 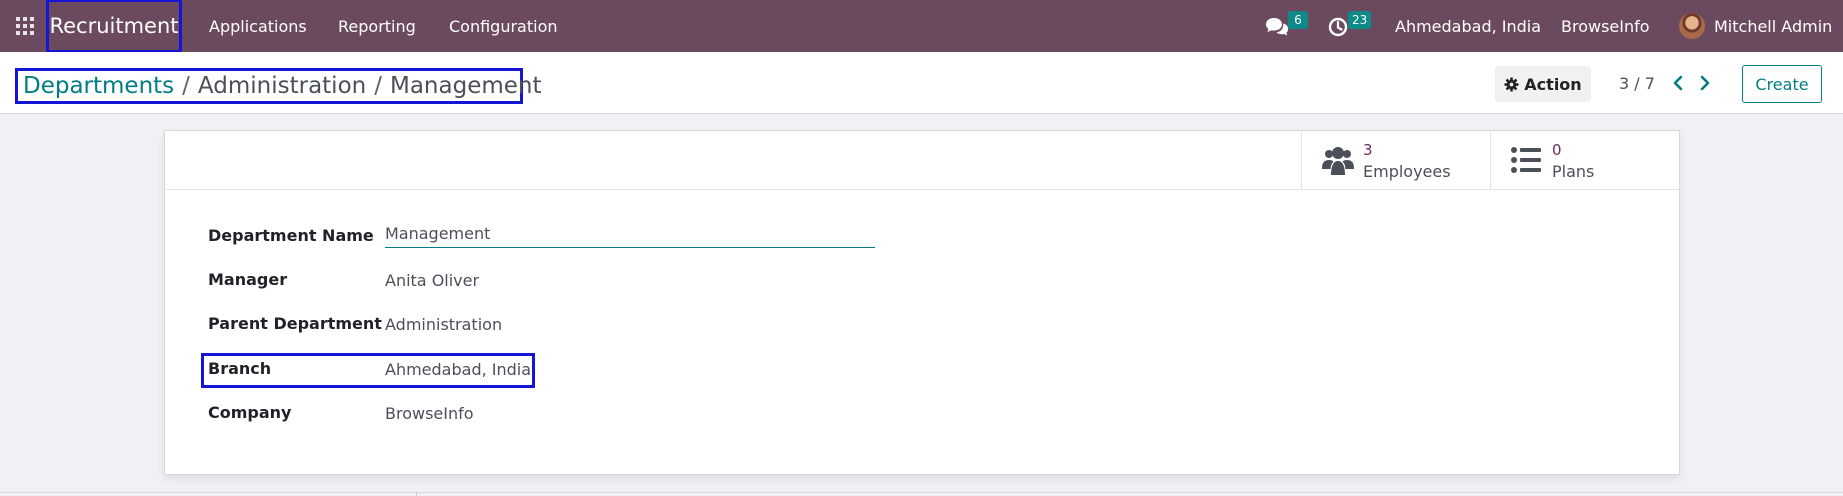 I want to click on messages-badge: 6, so click(x=1298, y=20).